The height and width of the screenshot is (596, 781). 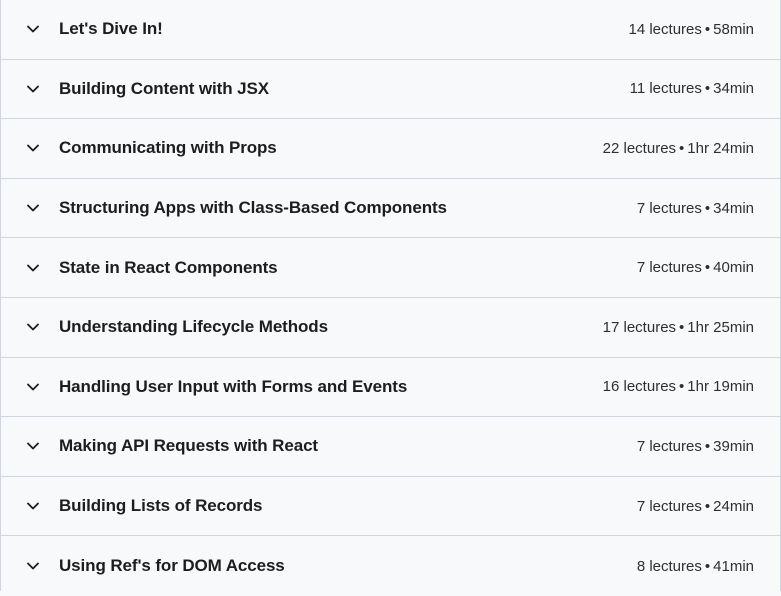 I want to click on section-meta: 7 lectures • 34min, so click(x=695, y=208).